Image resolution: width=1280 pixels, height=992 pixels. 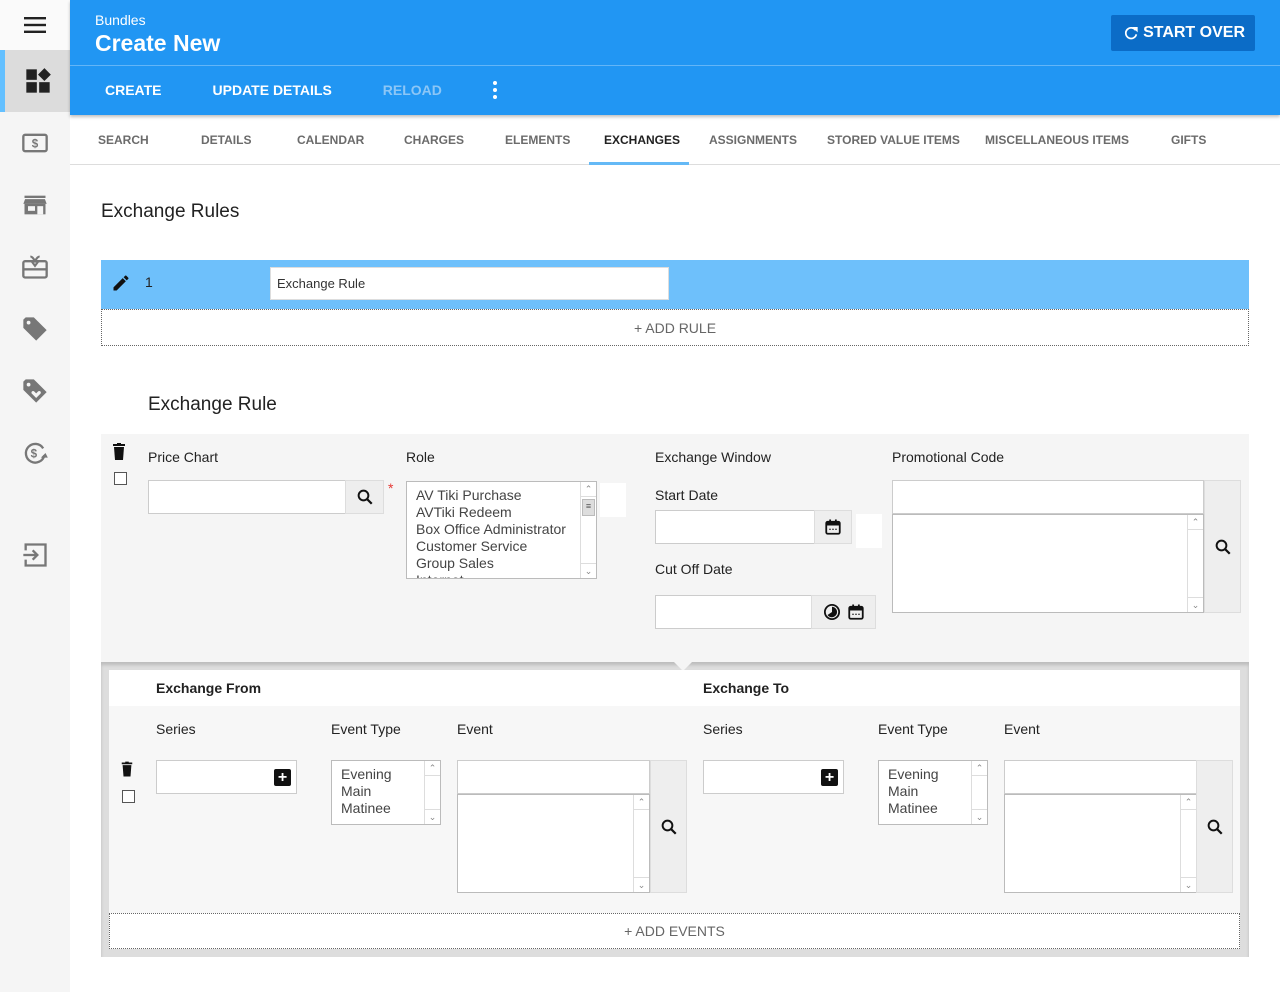 What do you see at coordinates (434, 140) in the screenshot?
I see `tab-charges: CHARGES` at bounding box center [434, 140].